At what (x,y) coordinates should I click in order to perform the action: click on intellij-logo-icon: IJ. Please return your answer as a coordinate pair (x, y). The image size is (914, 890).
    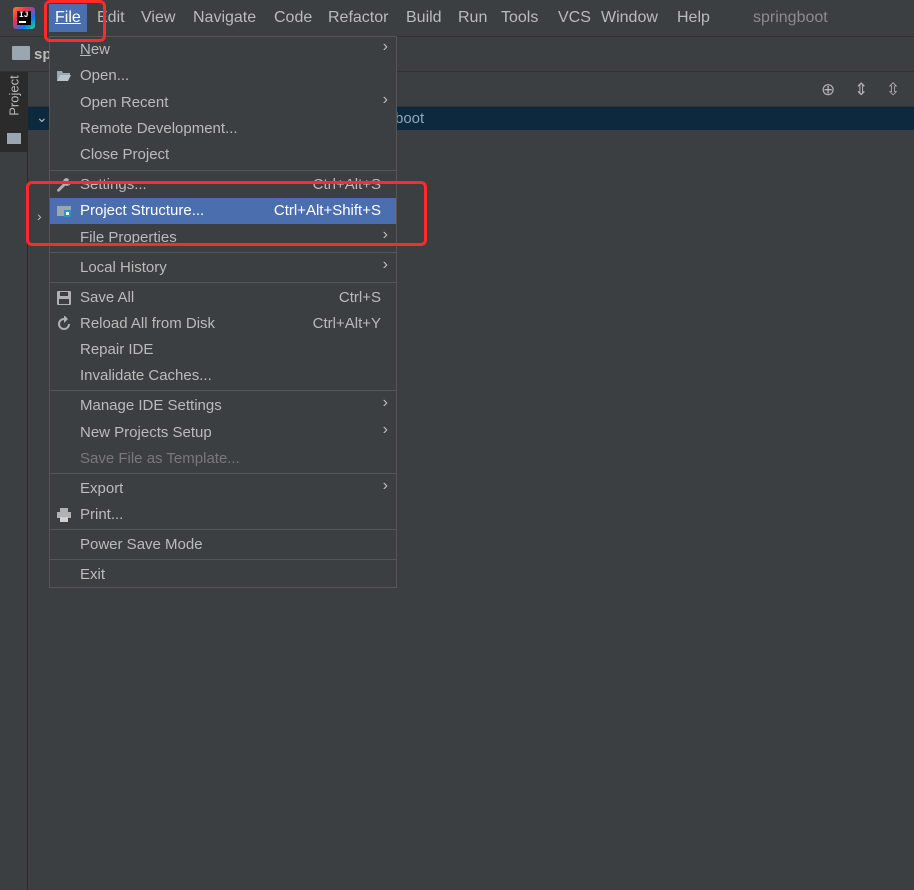
    Looking at the image, I should click on (24, 18).